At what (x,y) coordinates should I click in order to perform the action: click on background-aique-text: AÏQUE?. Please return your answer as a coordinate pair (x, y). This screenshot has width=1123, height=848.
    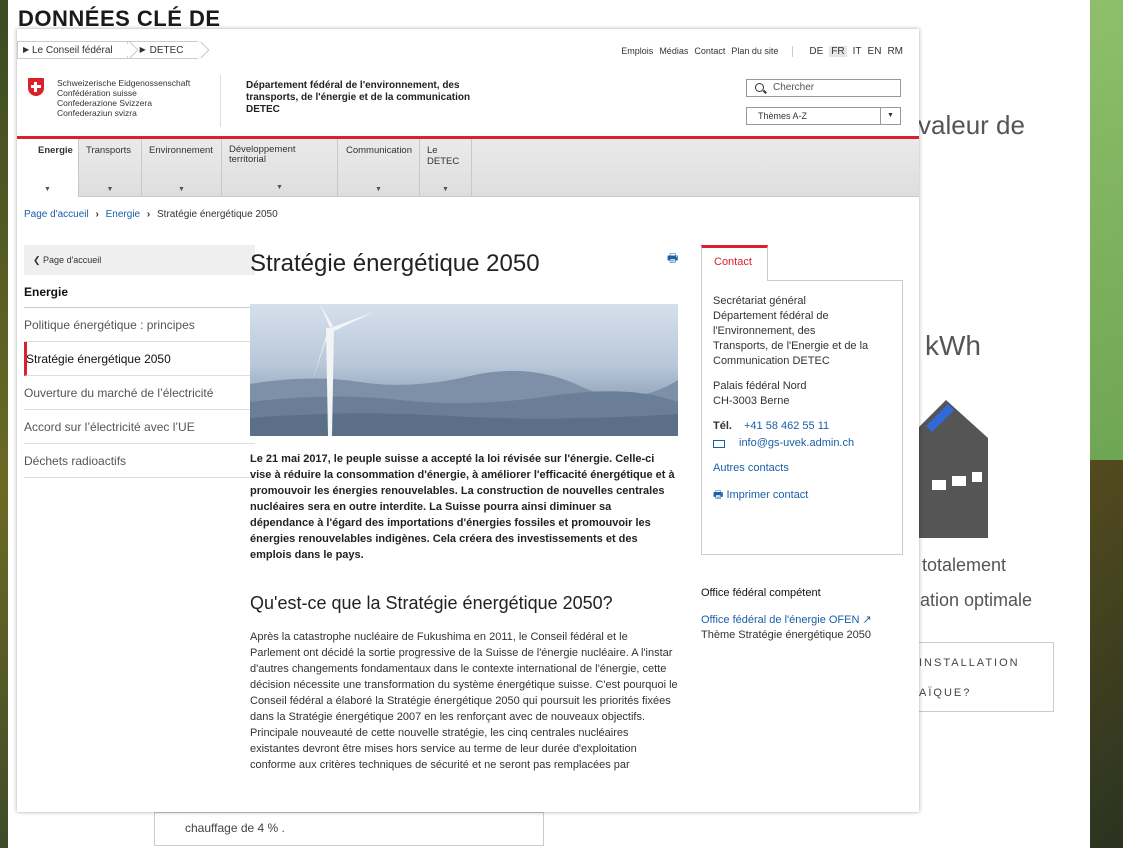
    Looking at the image, I should click on (945, 693).